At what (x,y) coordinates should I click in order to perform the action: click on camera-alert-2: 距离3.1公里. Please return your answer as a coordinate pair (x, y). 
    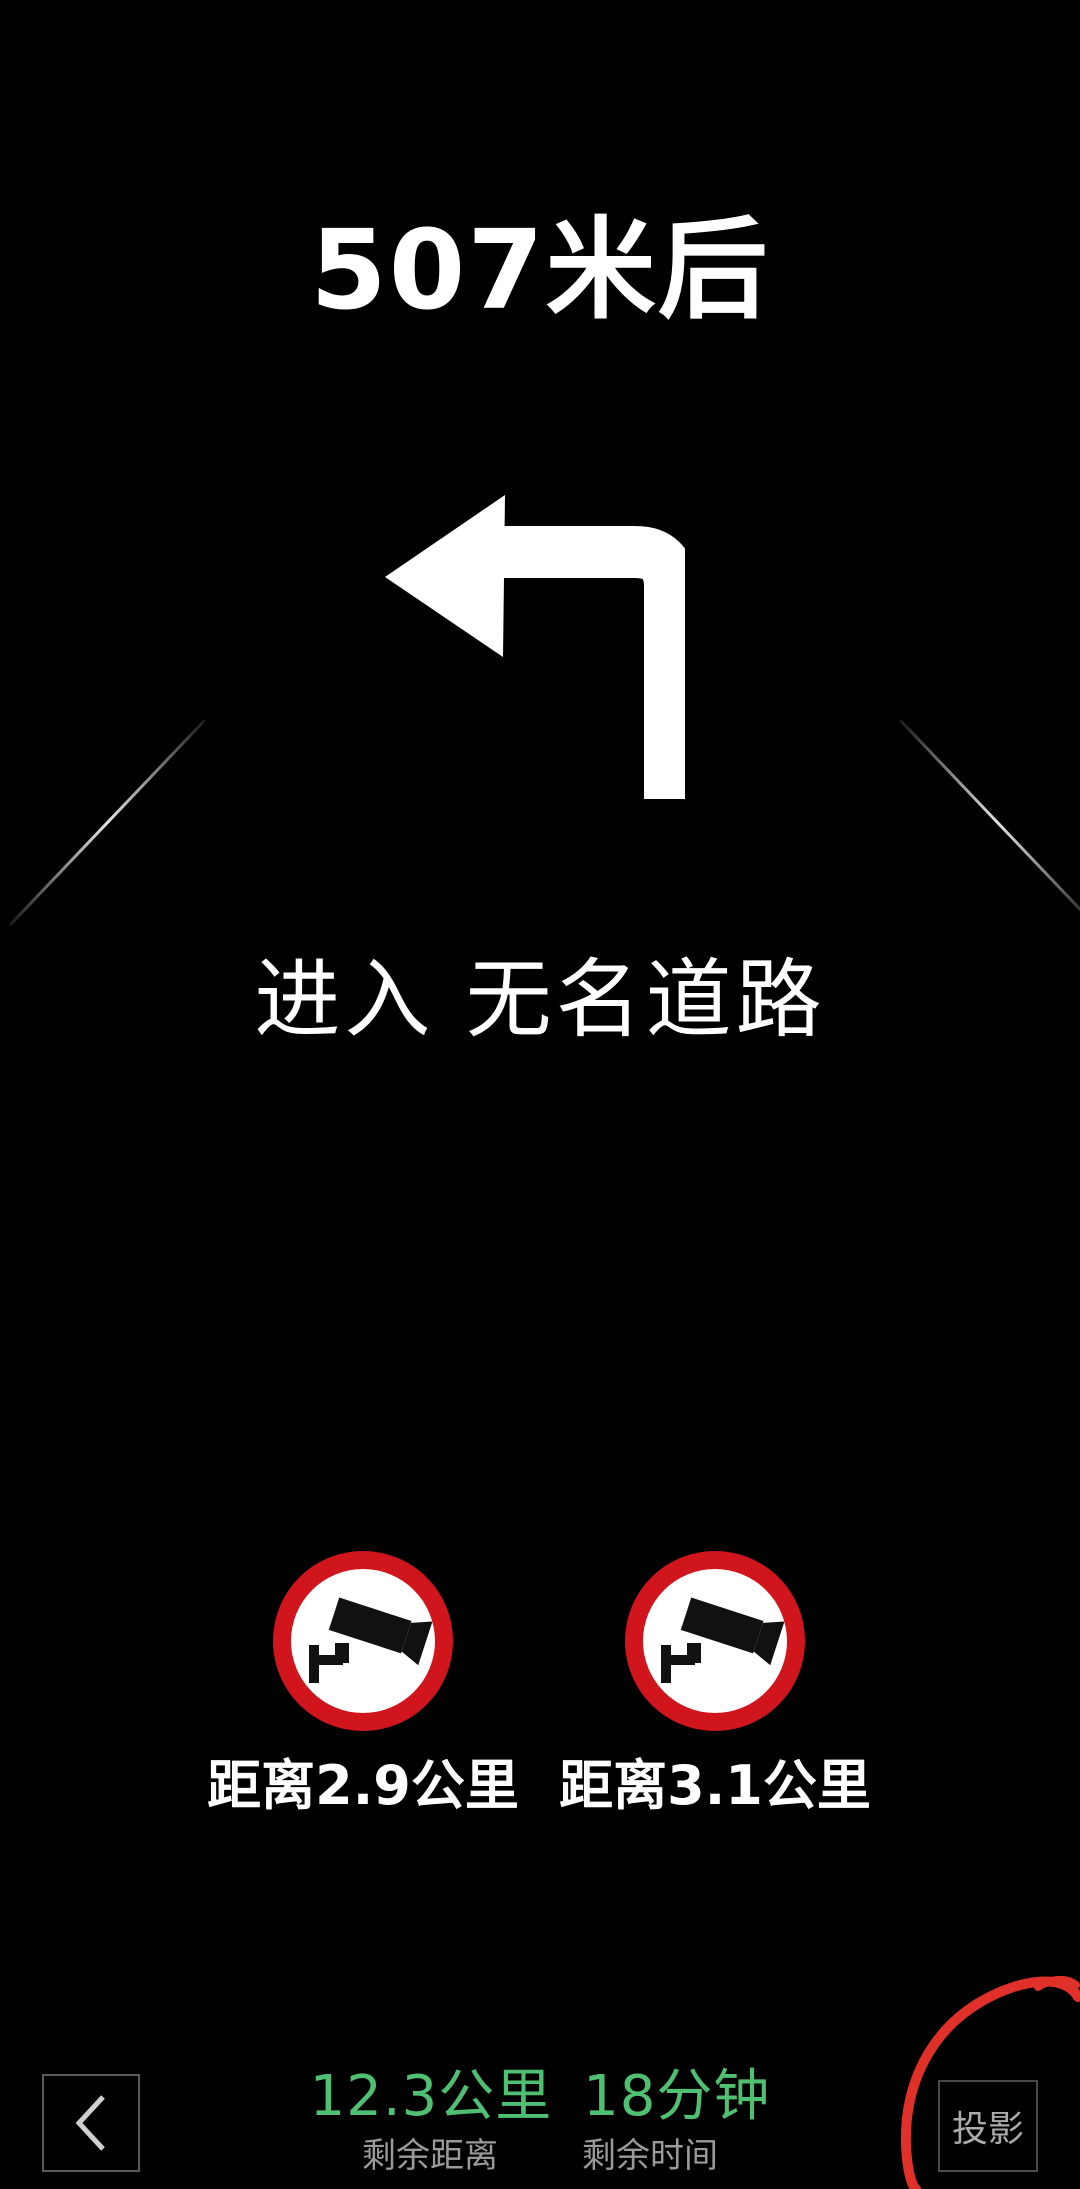
    Looking at the image, I should click on (715, 1682).